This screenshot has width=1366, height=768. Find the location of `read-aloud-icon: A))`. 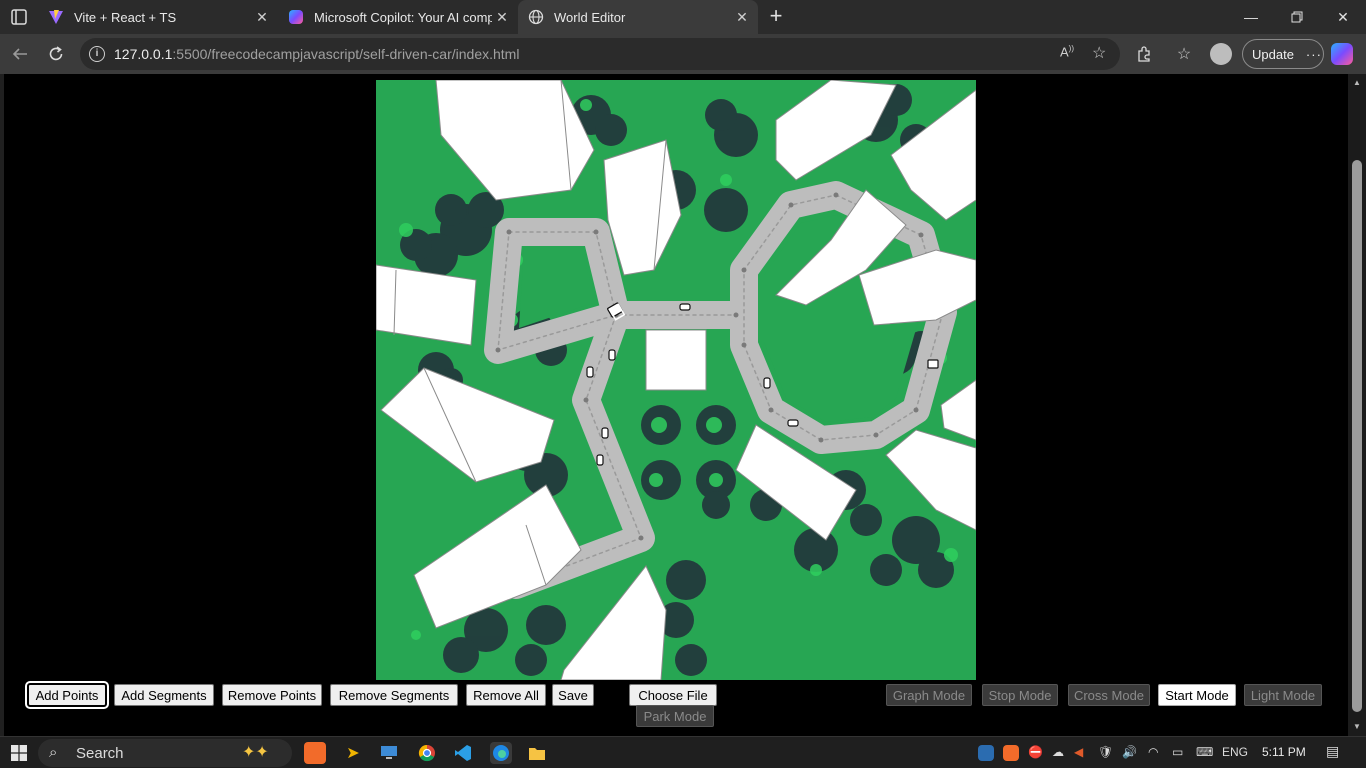

read-aloud-icon: A)) is located at coordinates (1067, 51).